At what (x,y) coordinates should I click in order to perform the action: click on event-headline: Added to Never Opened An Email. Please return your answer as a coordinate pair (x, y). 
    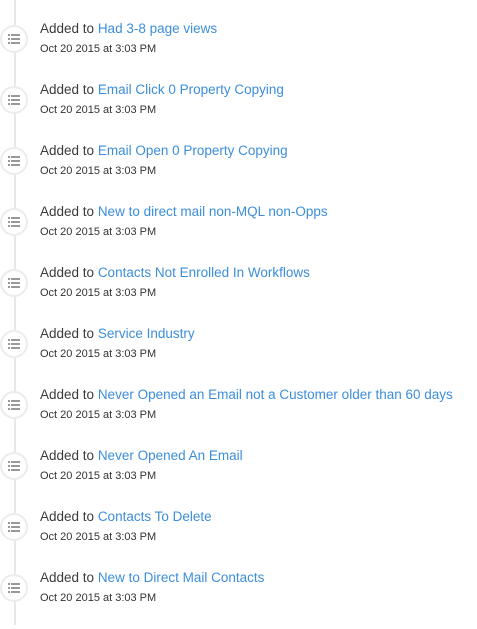
    Looking at the image, I should click on (141, 456).